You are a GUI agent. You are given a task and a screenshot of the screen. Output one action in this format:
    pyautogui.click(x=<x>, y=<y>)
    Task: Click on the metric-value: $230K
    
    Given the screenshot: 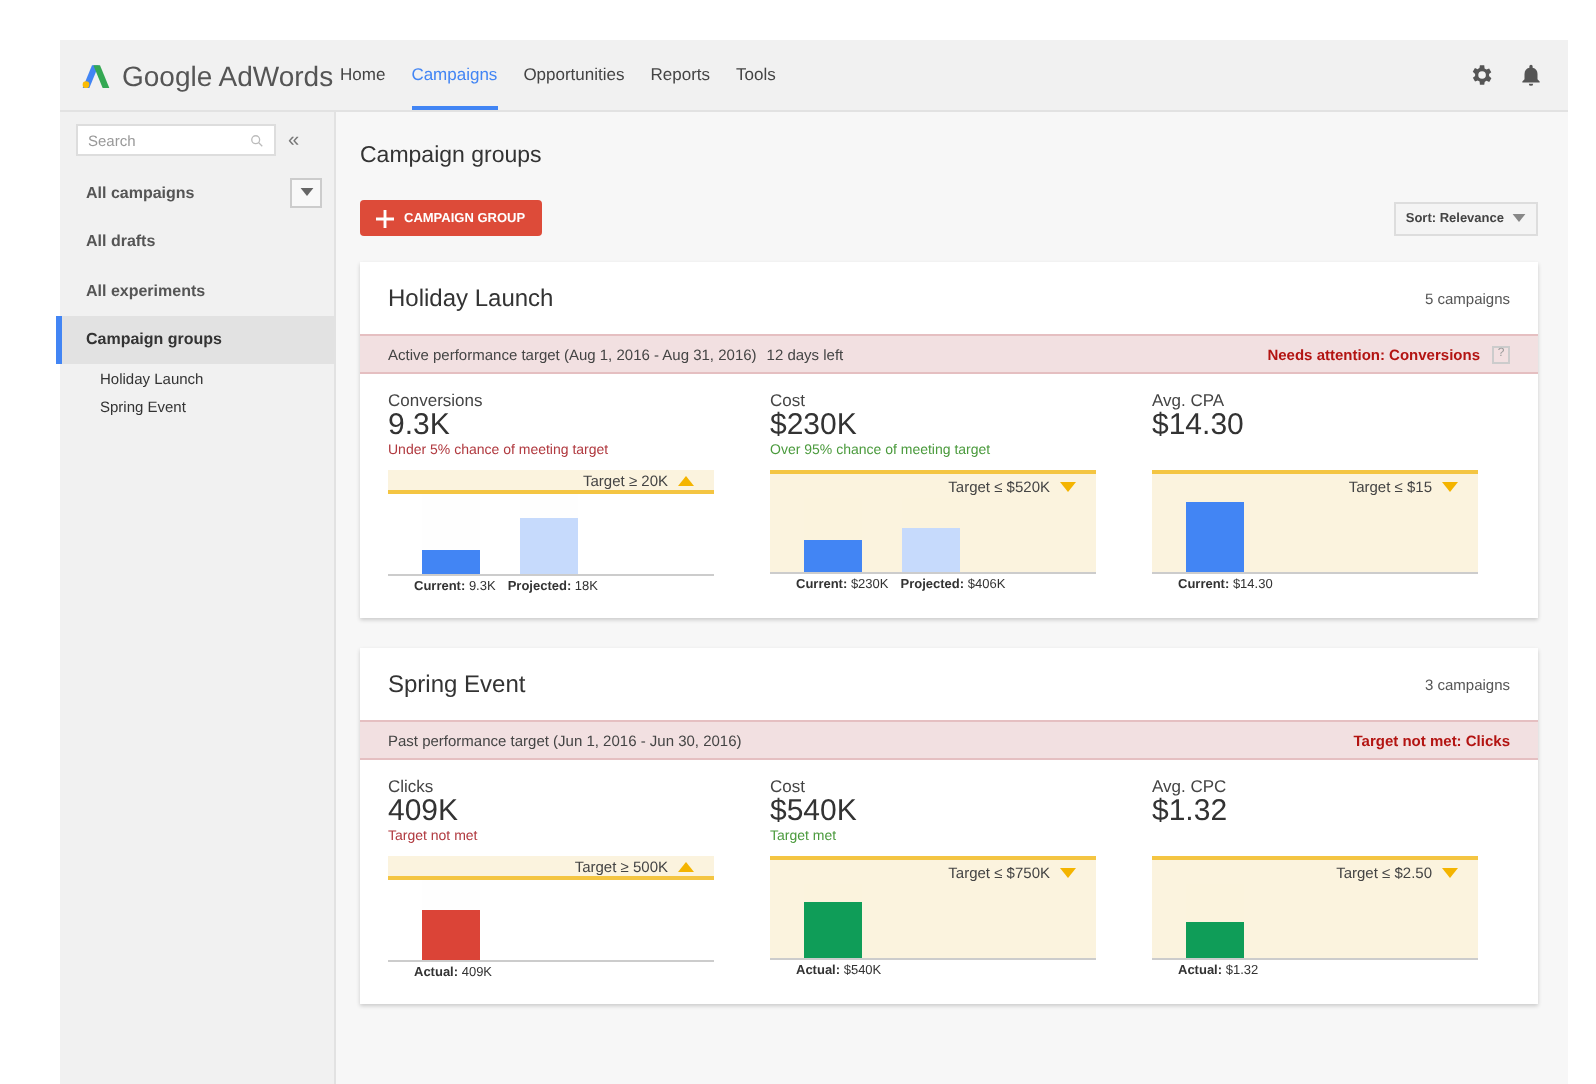 What is the action you would take?
    pyautogui.click(x=814, y=426)
    